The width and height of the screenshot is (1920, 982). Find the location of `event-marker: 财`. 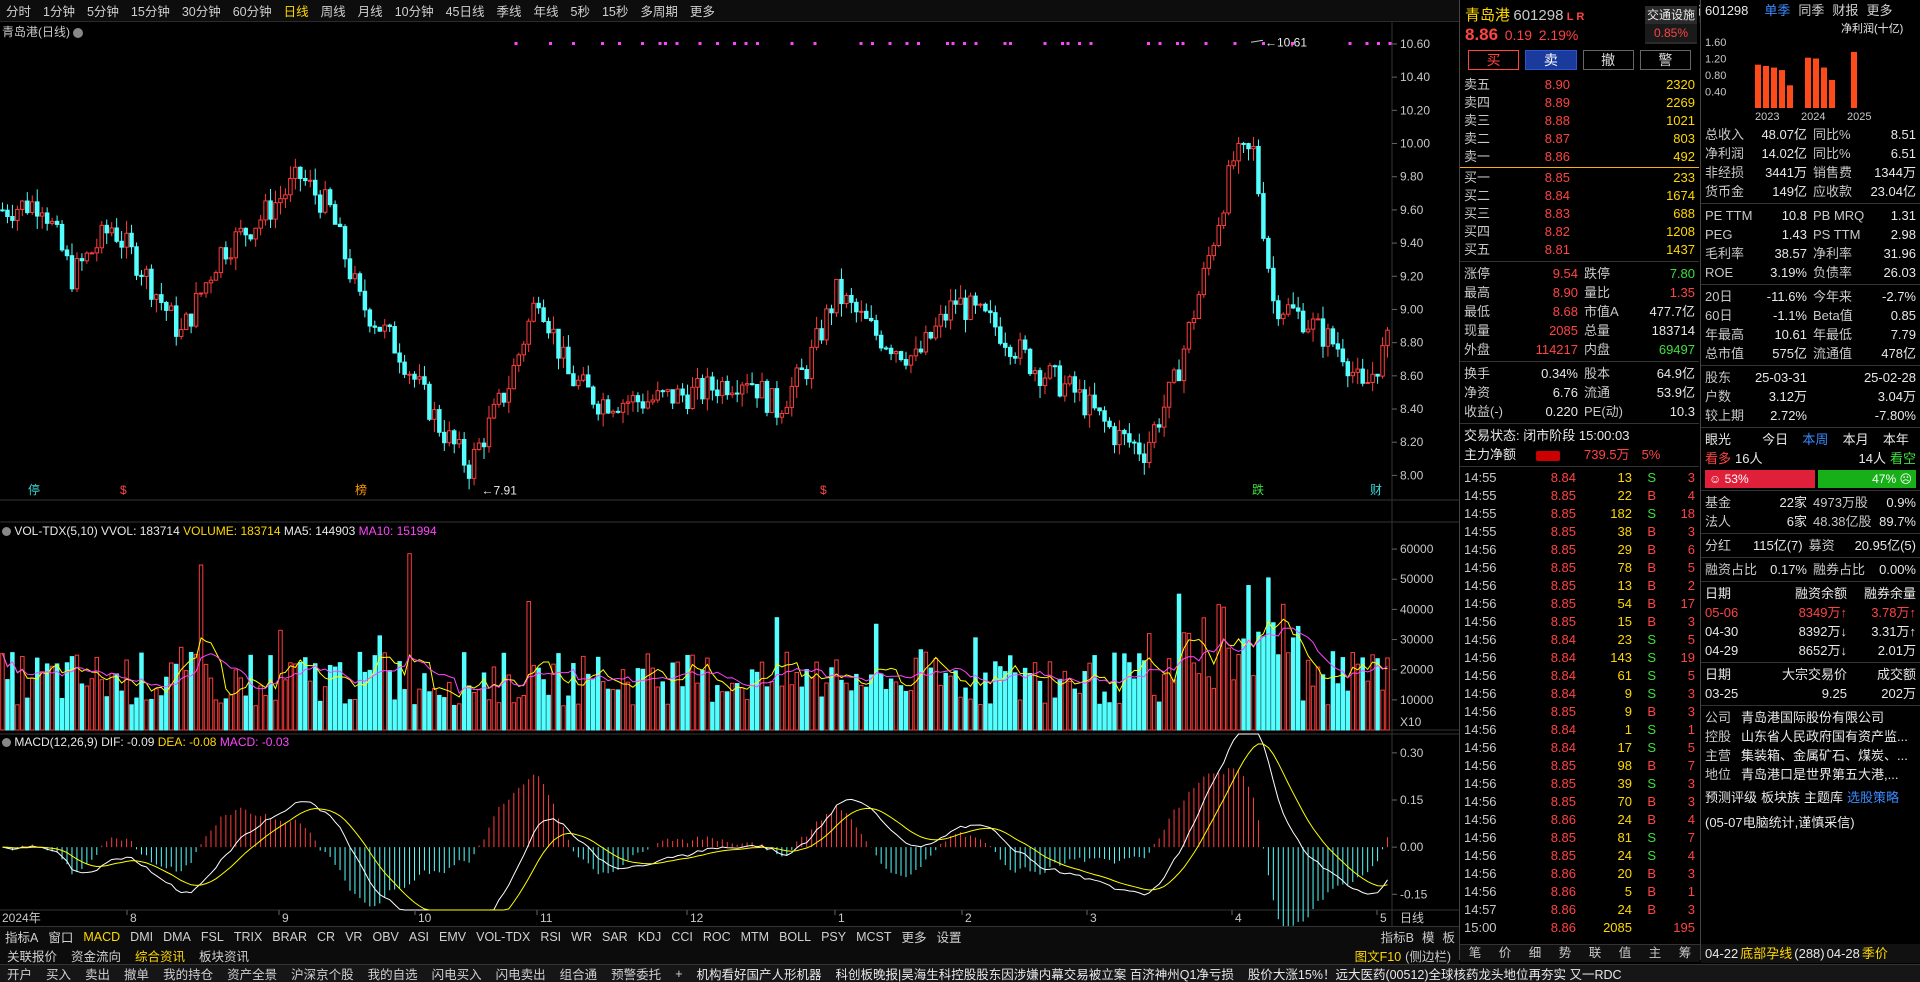

event-marker: 财 is located at coordinates (1376, 490).